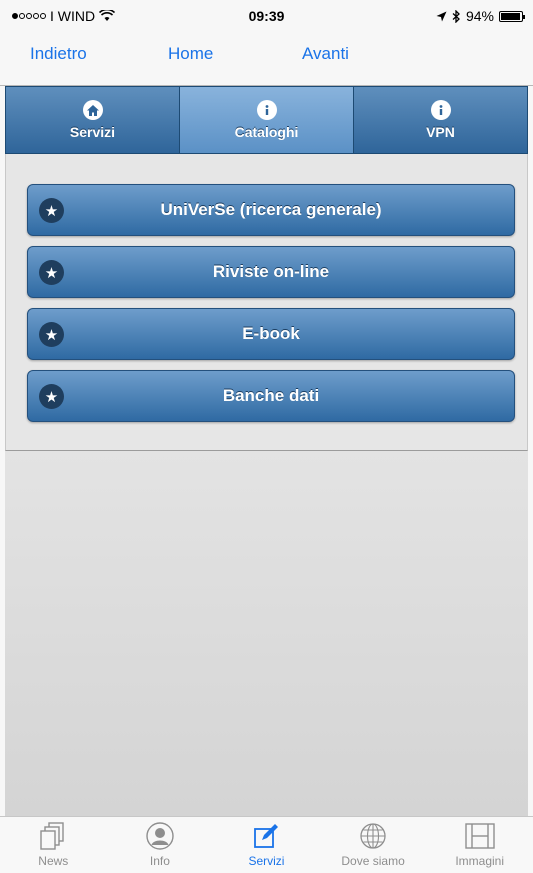  I want to click on forward-link: Avanti, so click(325, 54).